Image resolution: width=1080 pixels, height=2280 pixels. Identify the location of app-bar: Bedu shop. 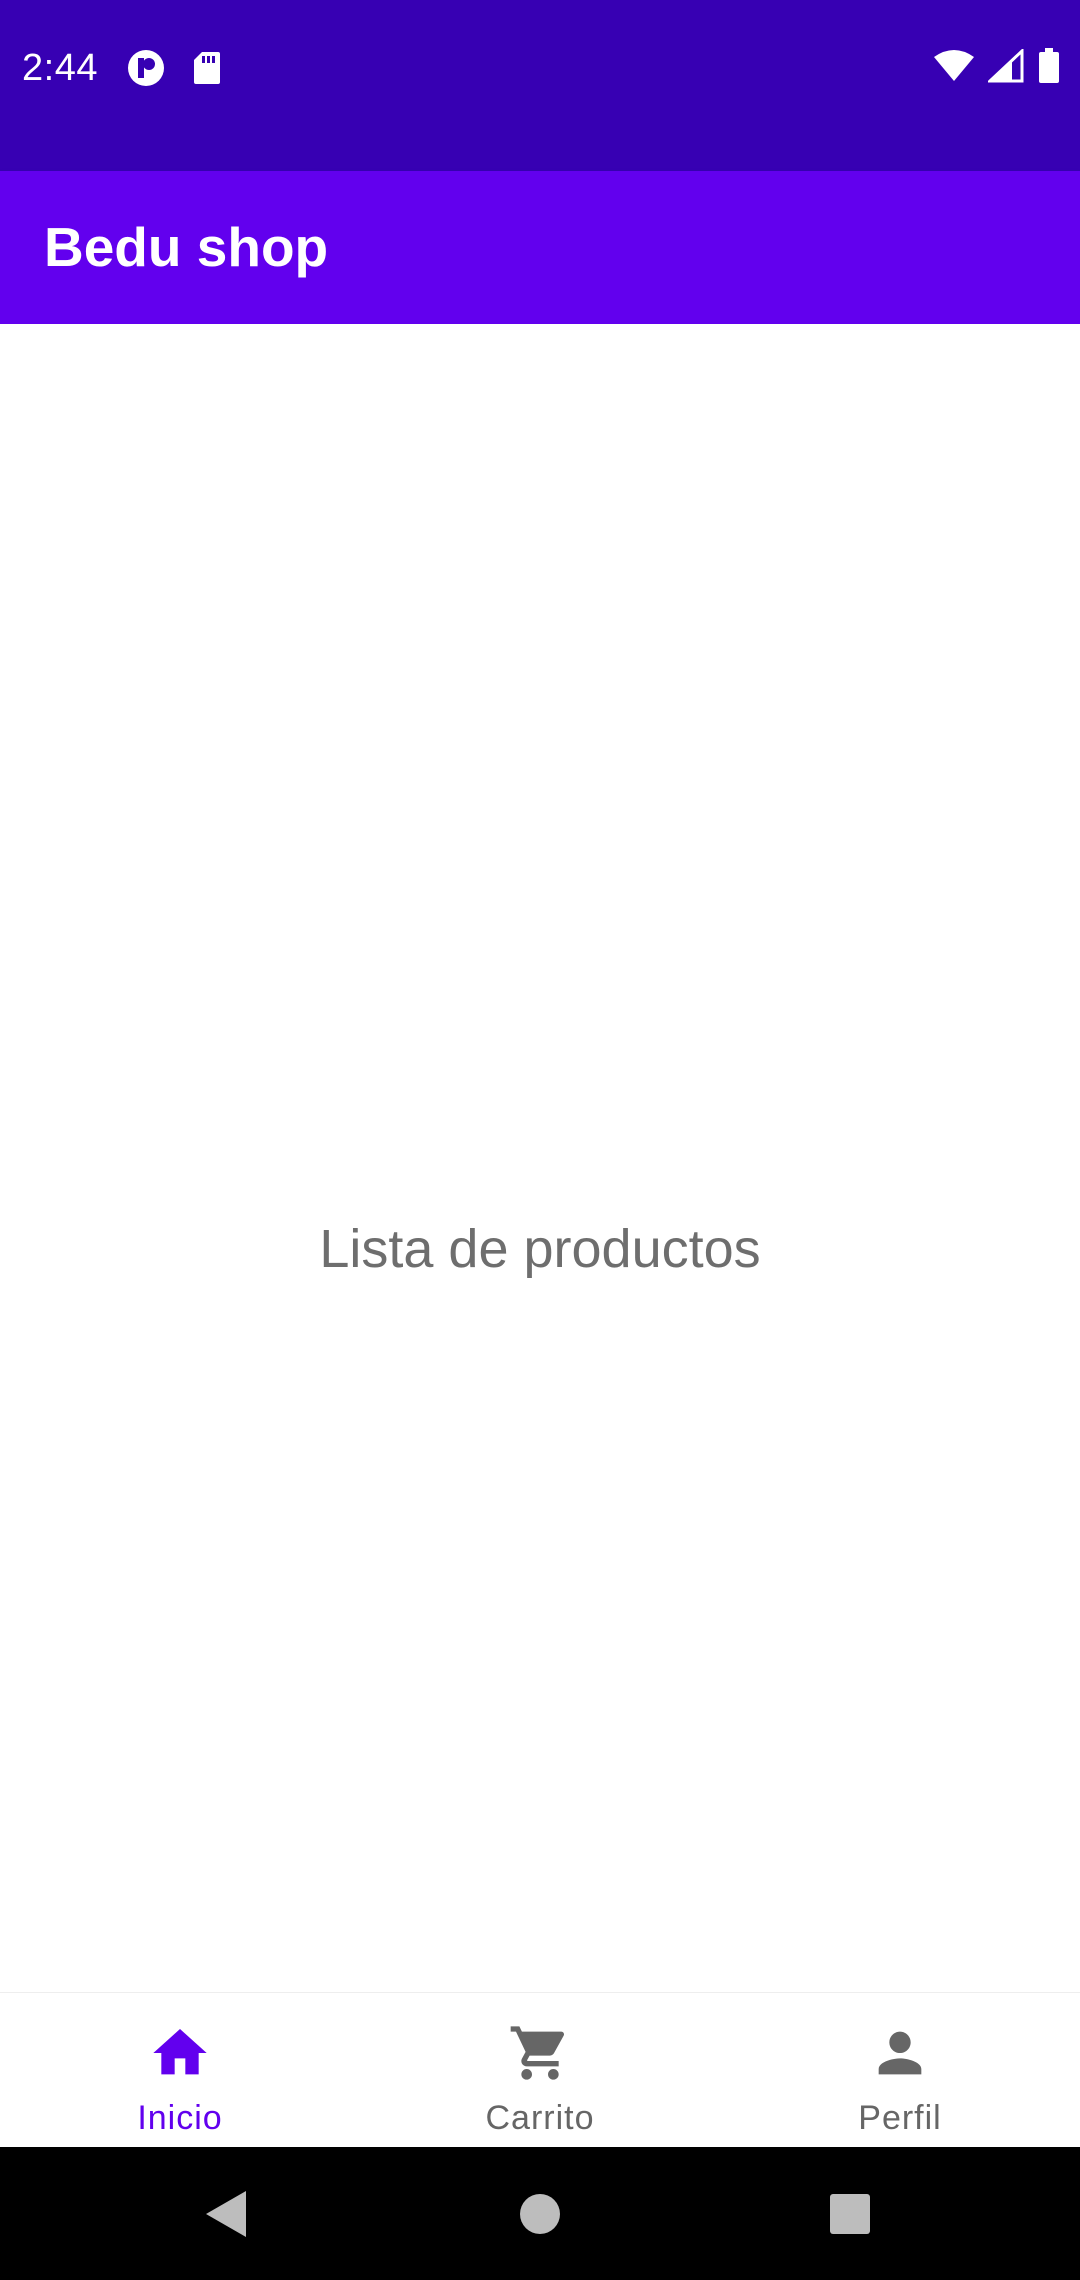
(540, 247).